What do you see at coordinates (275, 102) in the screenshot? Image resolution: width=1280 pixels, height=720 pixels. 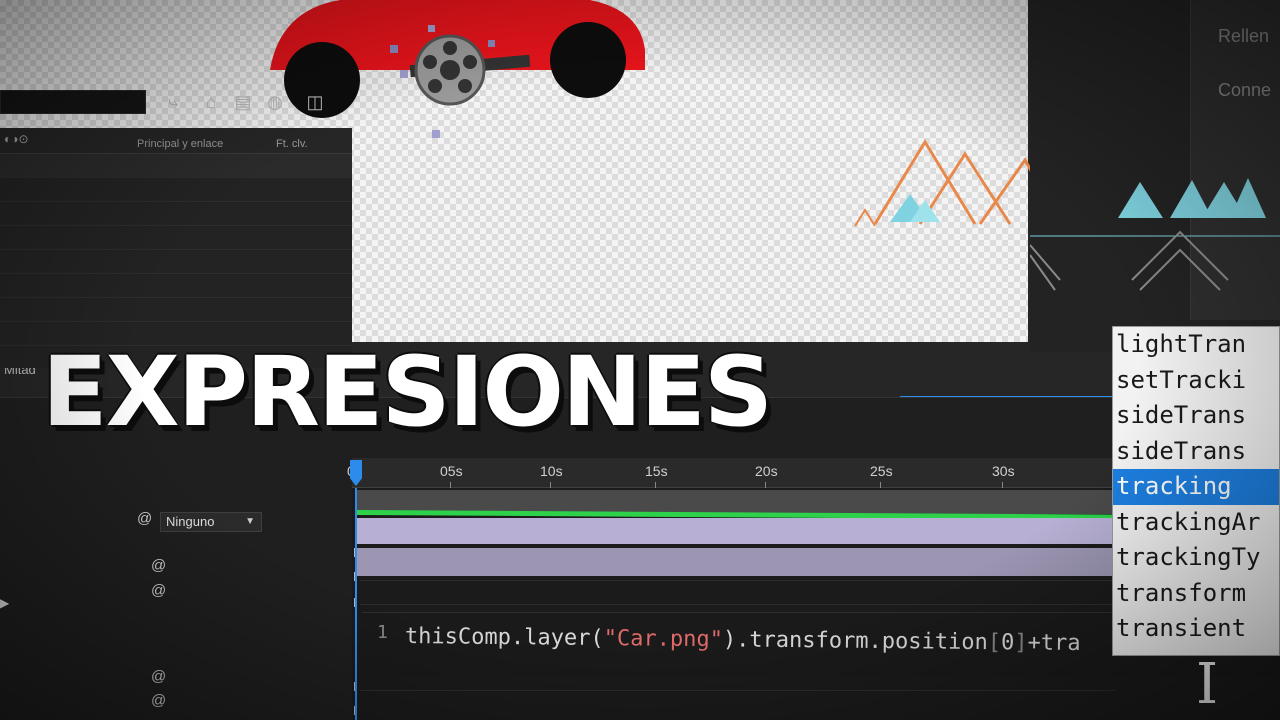 I see `motion-blur-icon: ◍` at bounding box center [275, 102].